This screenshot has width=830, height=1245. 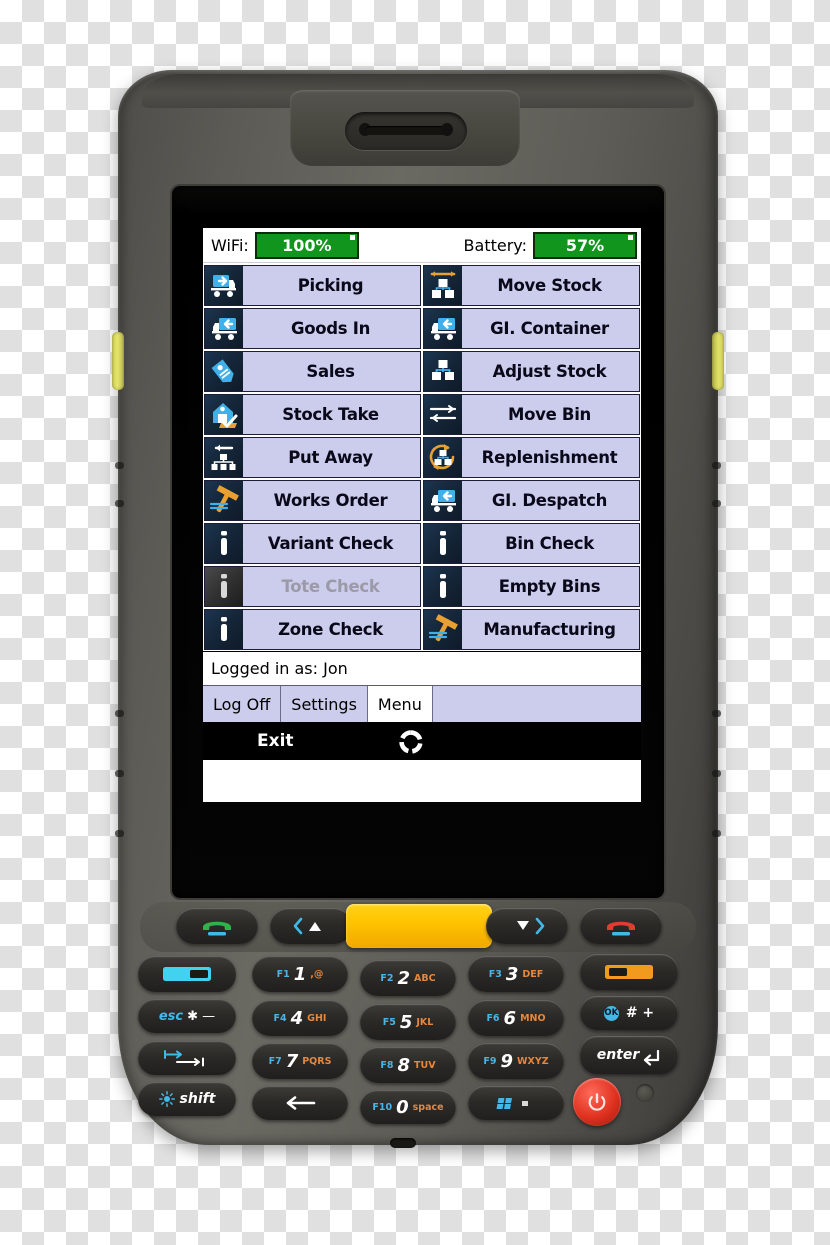 I want to click on key-5-alpha: JKL, so click(x=425, y=1022).